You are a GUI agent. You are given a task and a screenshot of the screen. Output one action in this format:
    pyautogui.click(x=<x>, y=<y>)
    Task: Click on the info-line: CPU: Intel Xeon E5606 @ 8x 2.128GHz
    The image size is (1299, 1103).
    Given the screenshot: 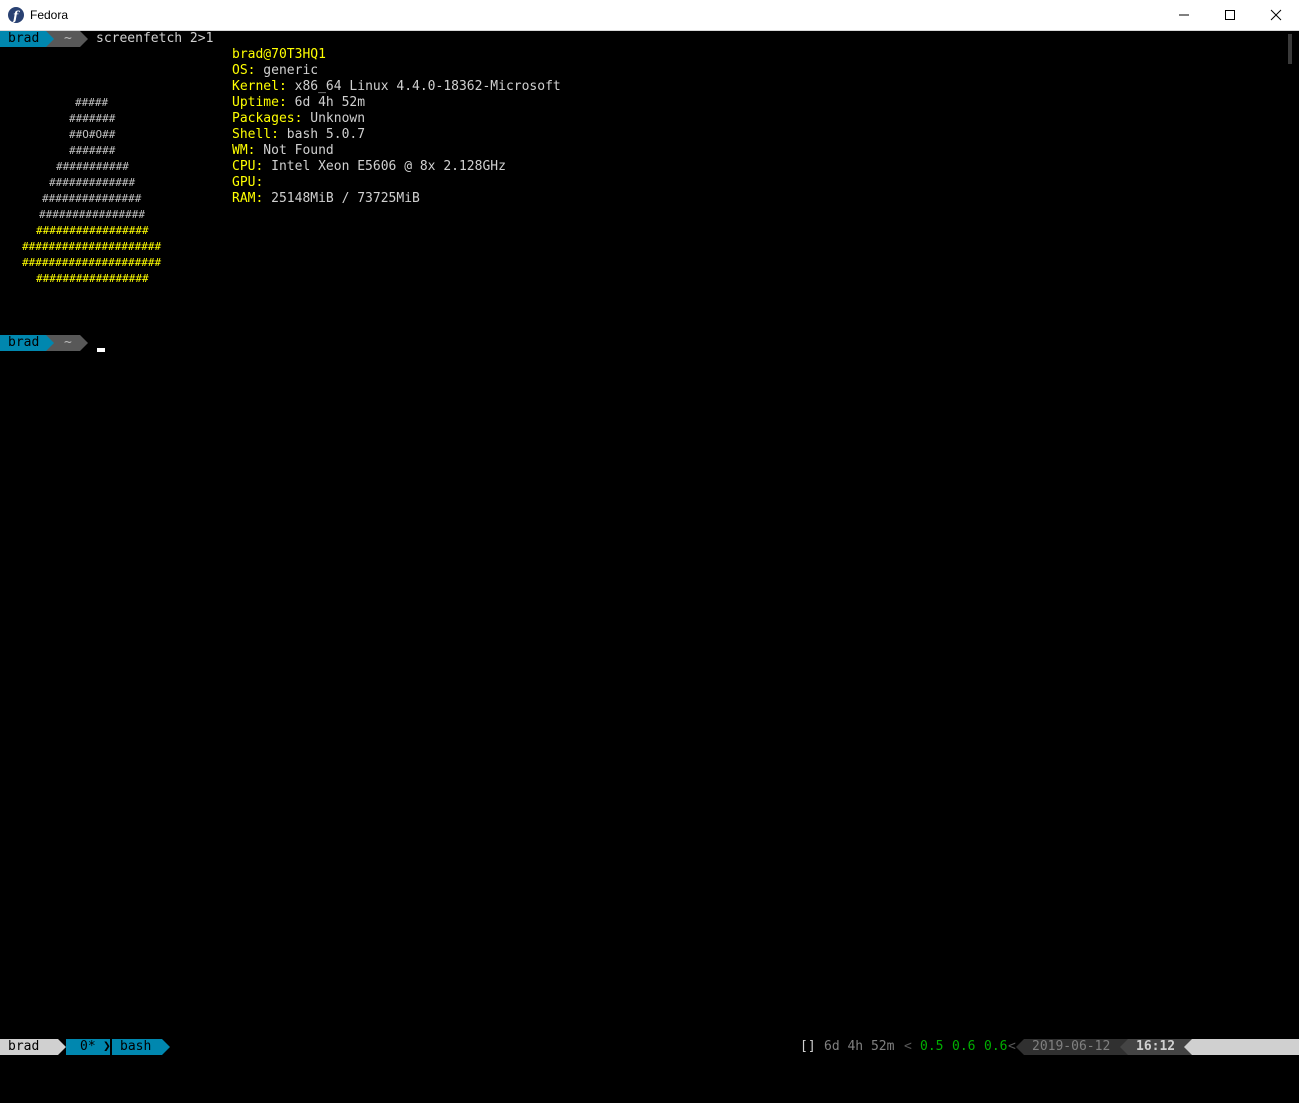 What is the action you would take?
    pyautogui.click(x=369, y=167)
    